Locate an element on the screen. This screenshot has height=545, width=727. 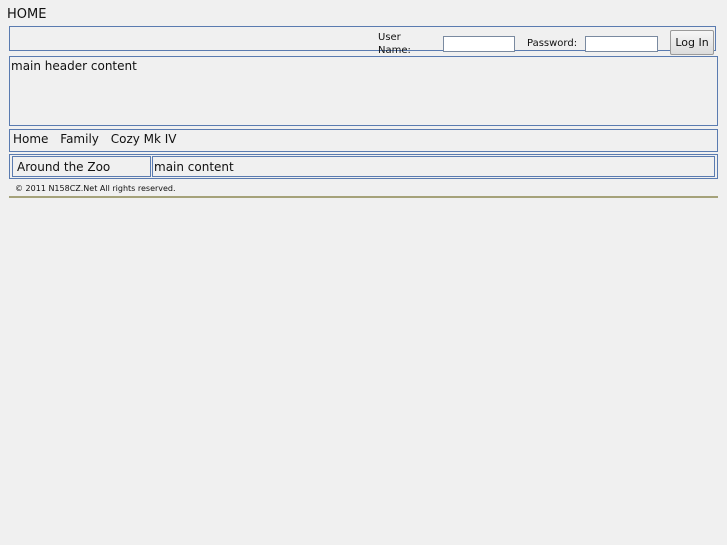
main-header: main header content is located at coordinates (363, 91).